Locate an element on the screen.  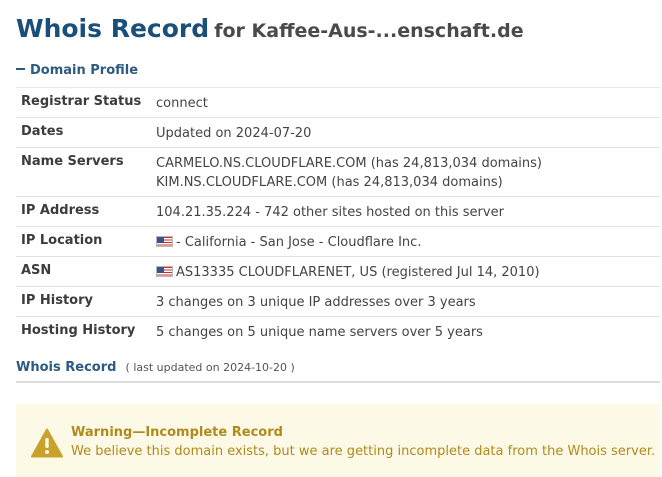
page-title-main: Whois Record is located at coordinates (113, 28).